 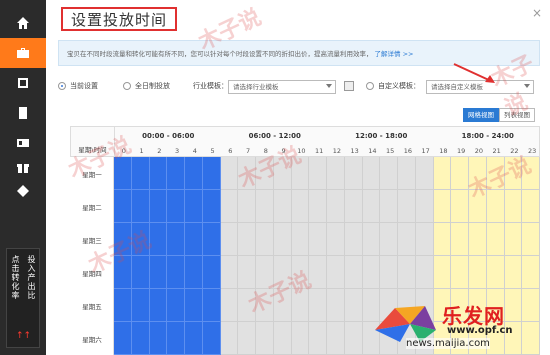 What do you see at coordinates (23, 23) in the screenshot?
I see `sidebar-item-home` at bounding box center [23, 23].